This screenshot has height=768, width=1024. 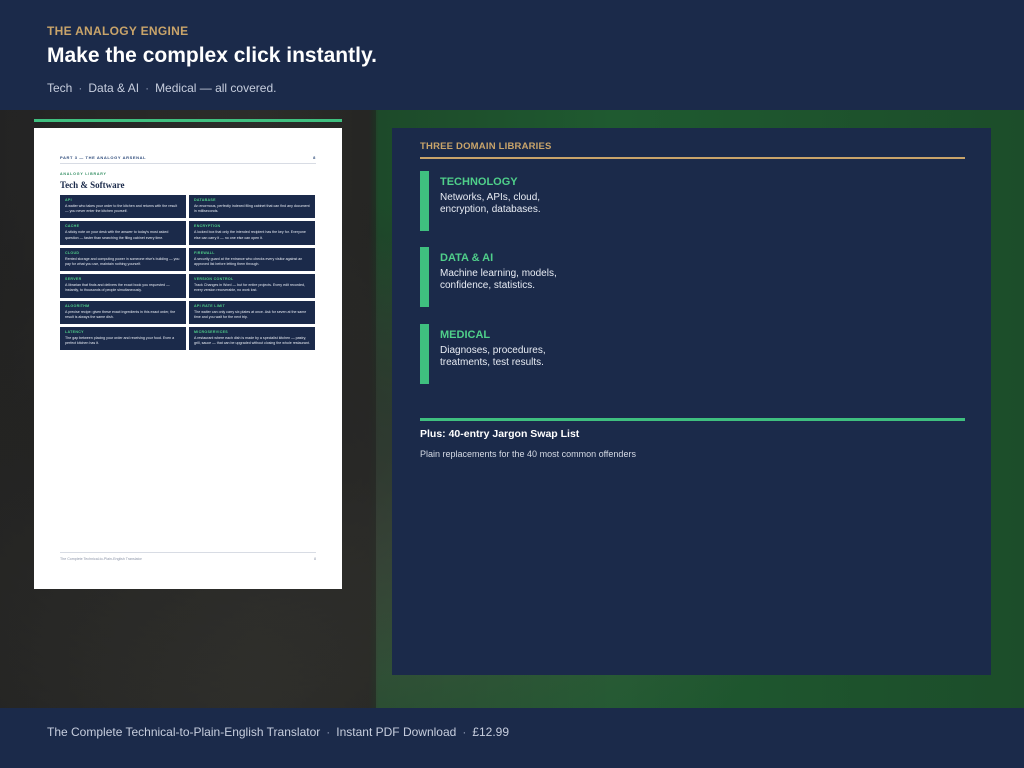 I want to click on card-term: FIREWALL, so click(x=204, y=252).